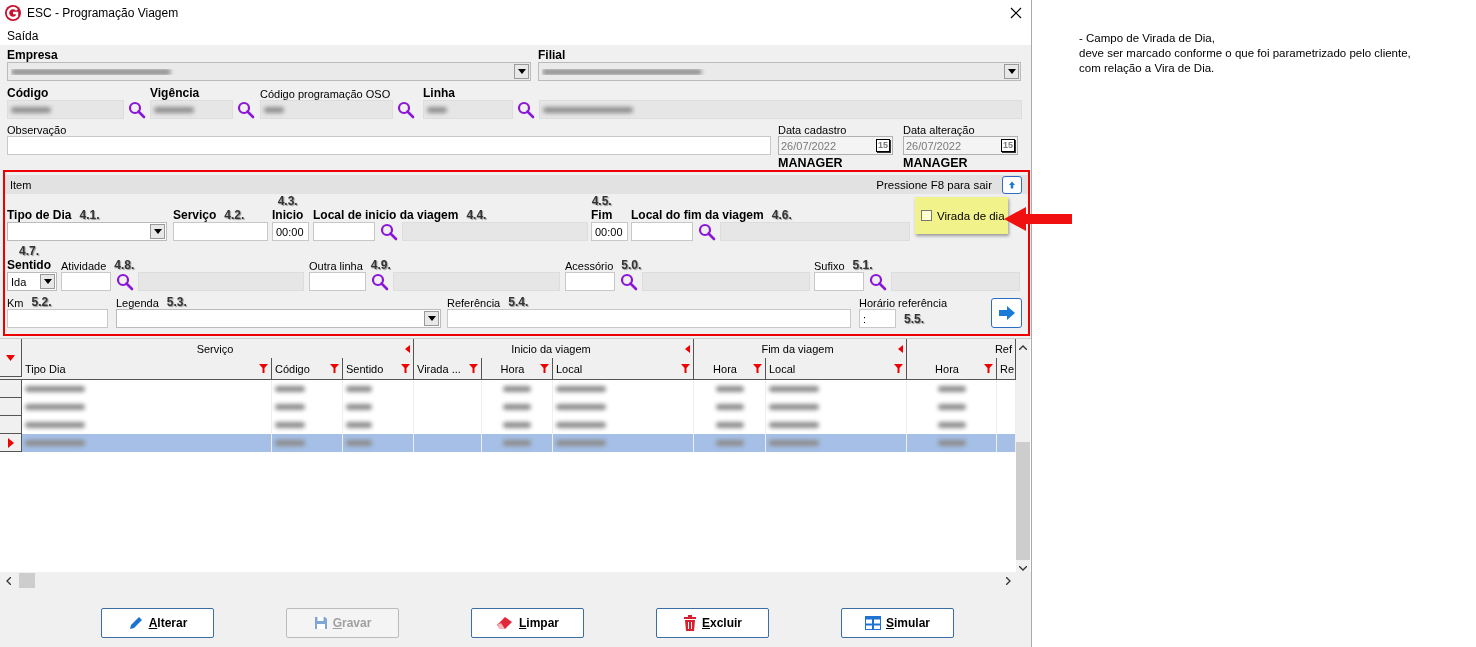 This screenshot has height=647, width=1476. What do you see at coordinates (812, 130) in the screenshot?
I see `field-label: Data cadastro` at bounding box center [812, 130].